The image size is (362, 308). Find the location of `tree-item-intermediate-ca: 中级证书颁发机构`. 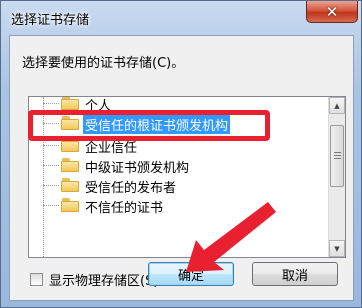

tree-item-intermediate-ca: 中级证书颁发机构 is located at coordinates (175, 165).